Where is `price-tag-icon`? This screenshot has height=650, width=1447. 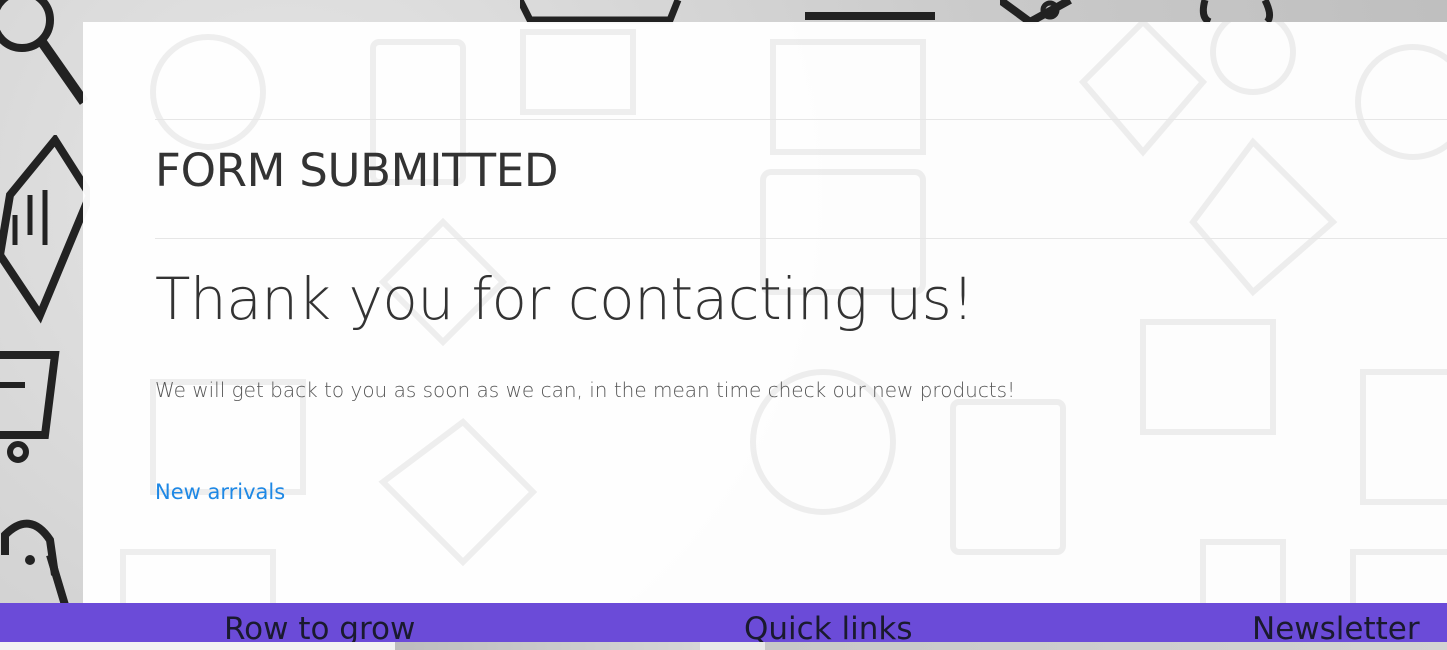 price-tag-icon is located at coordinates (1036, 12).